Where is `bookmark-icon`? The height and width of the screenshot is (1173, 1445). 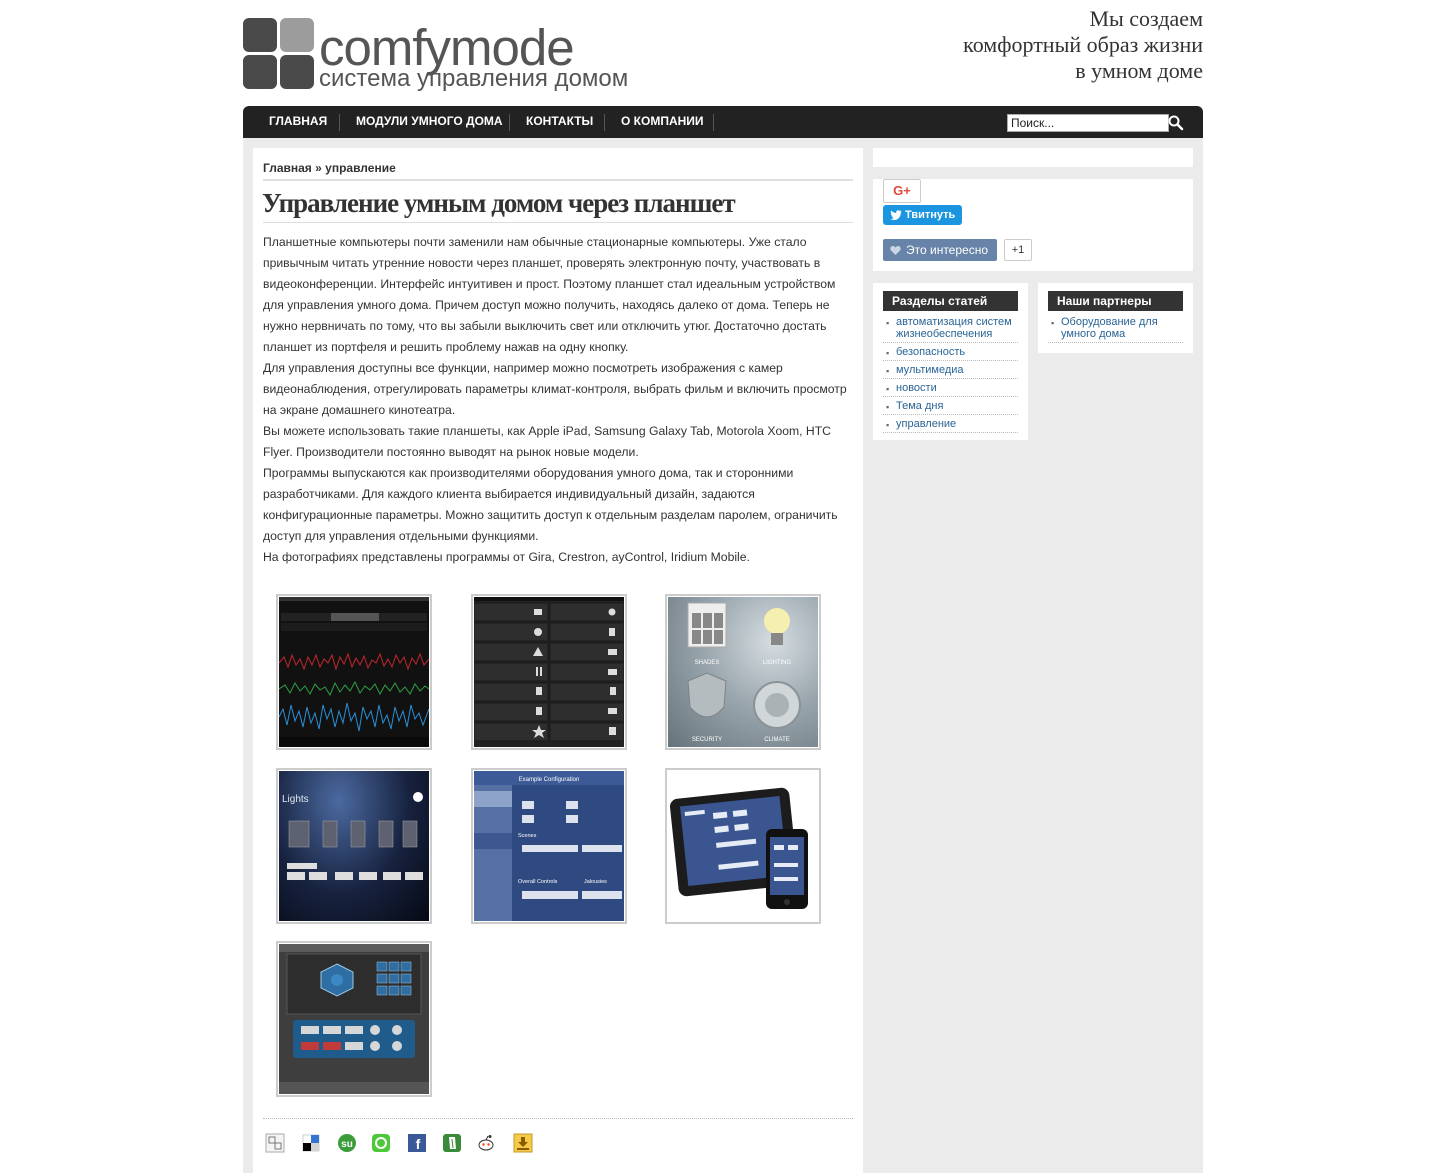
bookmark-icon is located at coordinates (275, 1143).